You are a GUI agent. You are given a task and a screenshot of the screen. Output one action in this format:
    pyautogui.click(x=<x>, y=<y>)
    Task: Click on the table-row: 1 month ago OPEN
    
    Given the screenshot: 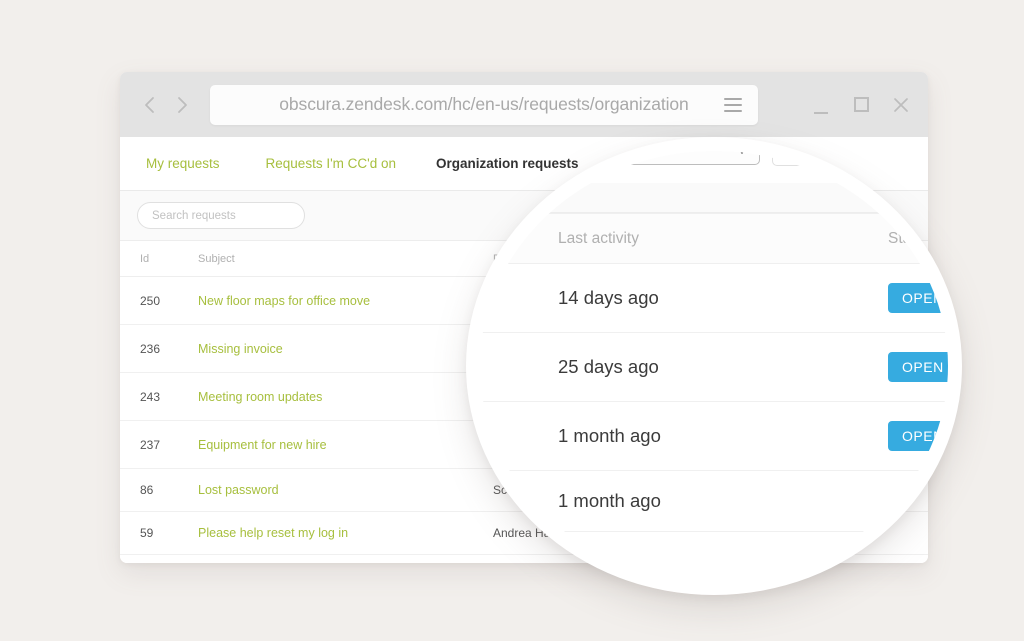 What is the action you would take?
    pyautogui.click(x=714, y=436)
    